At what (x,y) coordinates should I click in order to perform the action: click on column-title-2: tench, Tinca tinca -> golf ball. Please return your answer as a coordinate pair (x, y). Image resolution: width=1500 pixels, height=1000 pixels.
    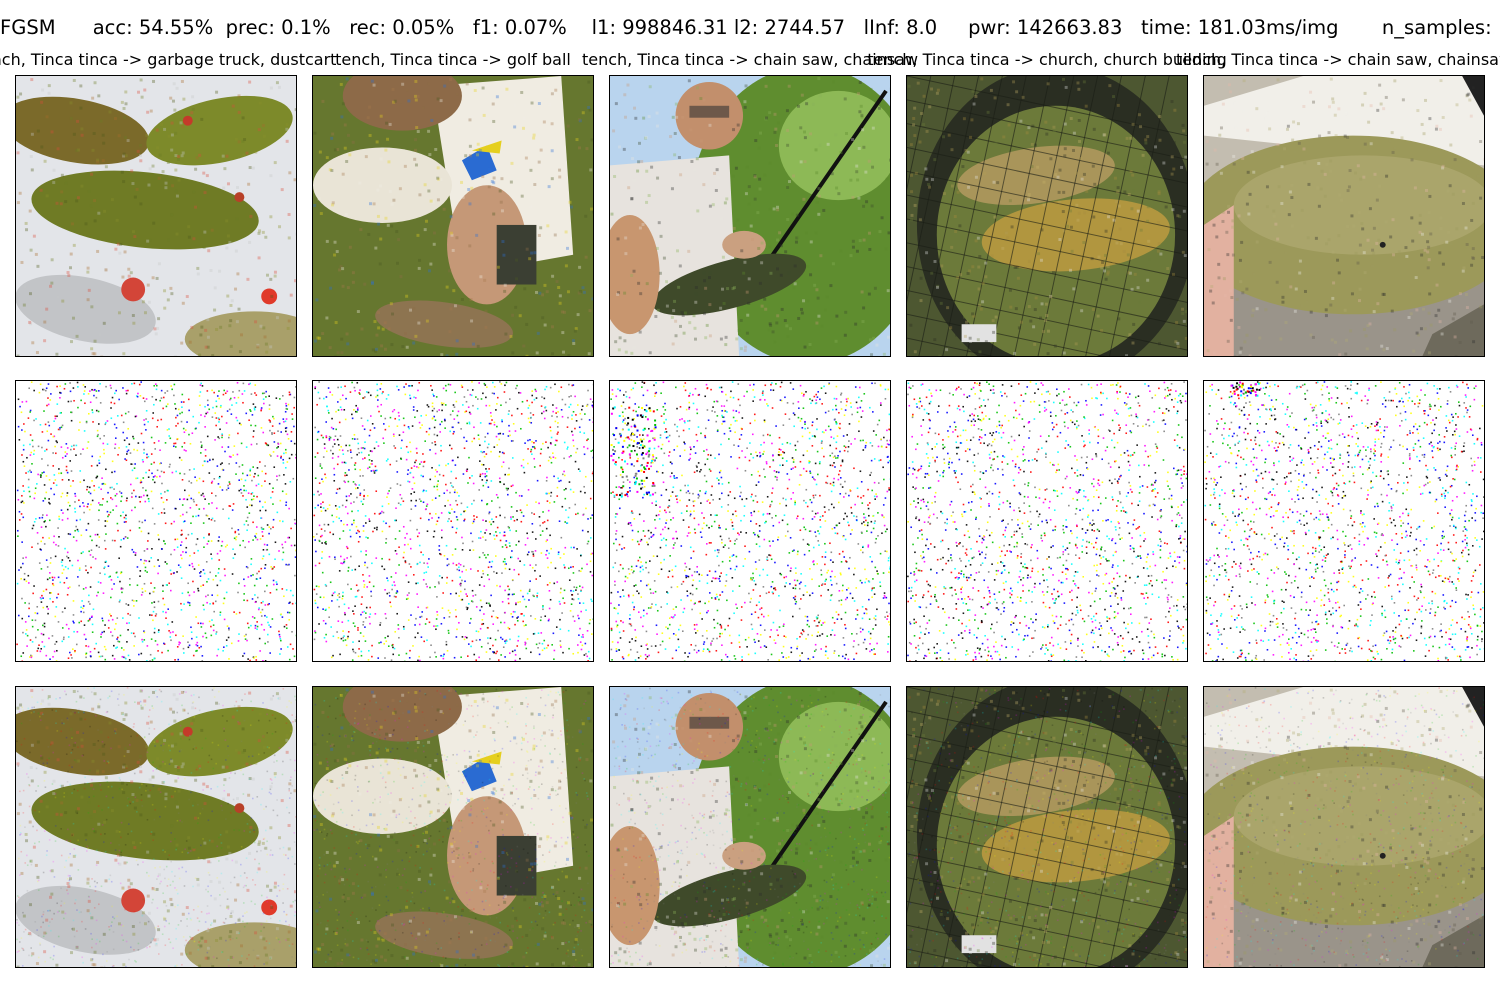
    Looking at the image, I should click on (453, 59).